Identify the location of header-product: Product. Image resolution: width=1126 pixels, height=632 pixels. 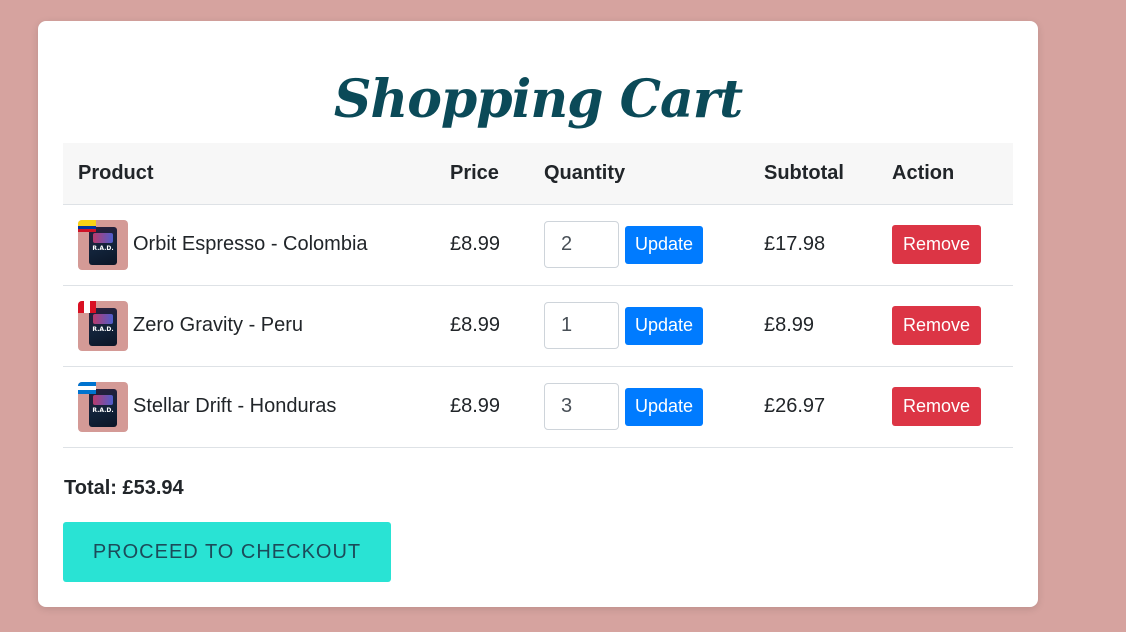
(249, 174).